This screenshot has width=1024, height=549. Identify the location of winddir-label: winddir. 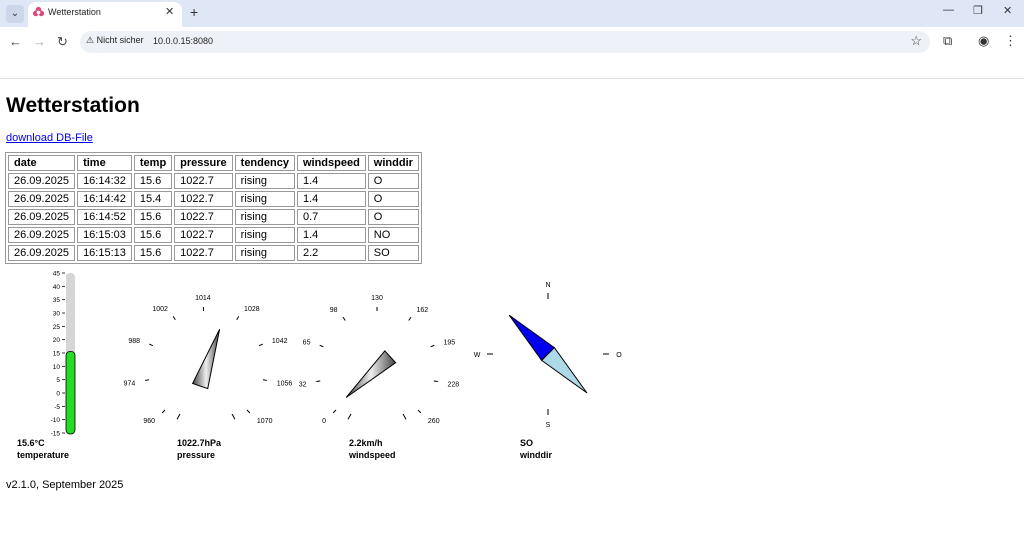
(536, 455).